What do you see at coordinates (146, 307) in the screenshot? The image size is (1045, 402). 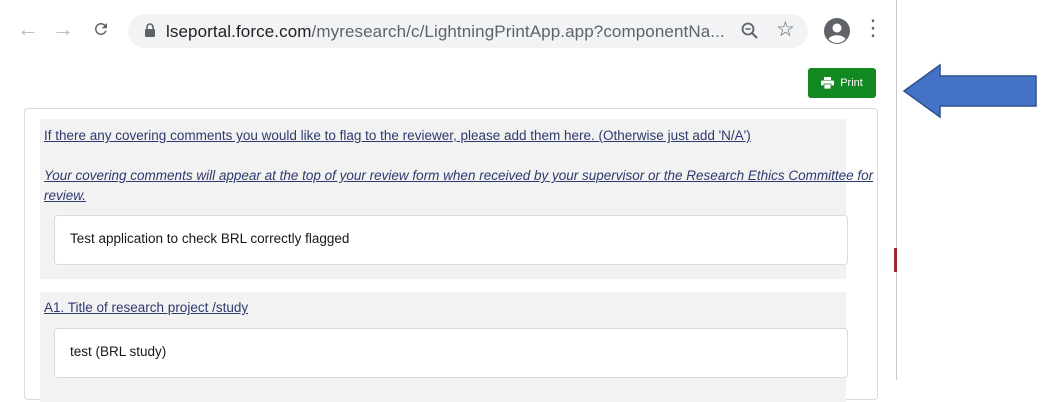 I see `project-title-label: A1. Title of research project /study` at bounding box center [146, 307].